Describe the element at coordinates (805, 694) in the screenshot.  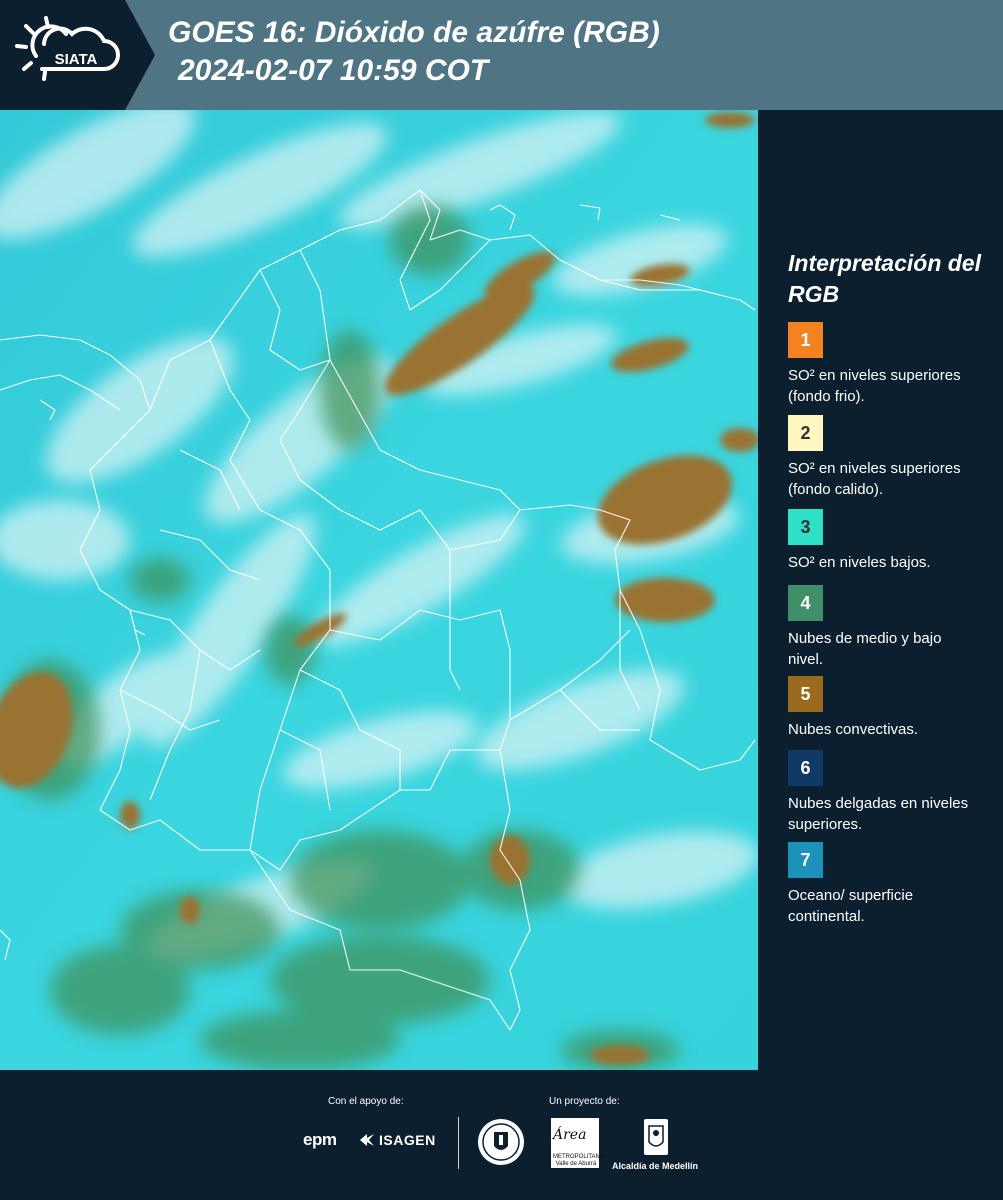
I see `legend-swatch-5: 5` at that location.